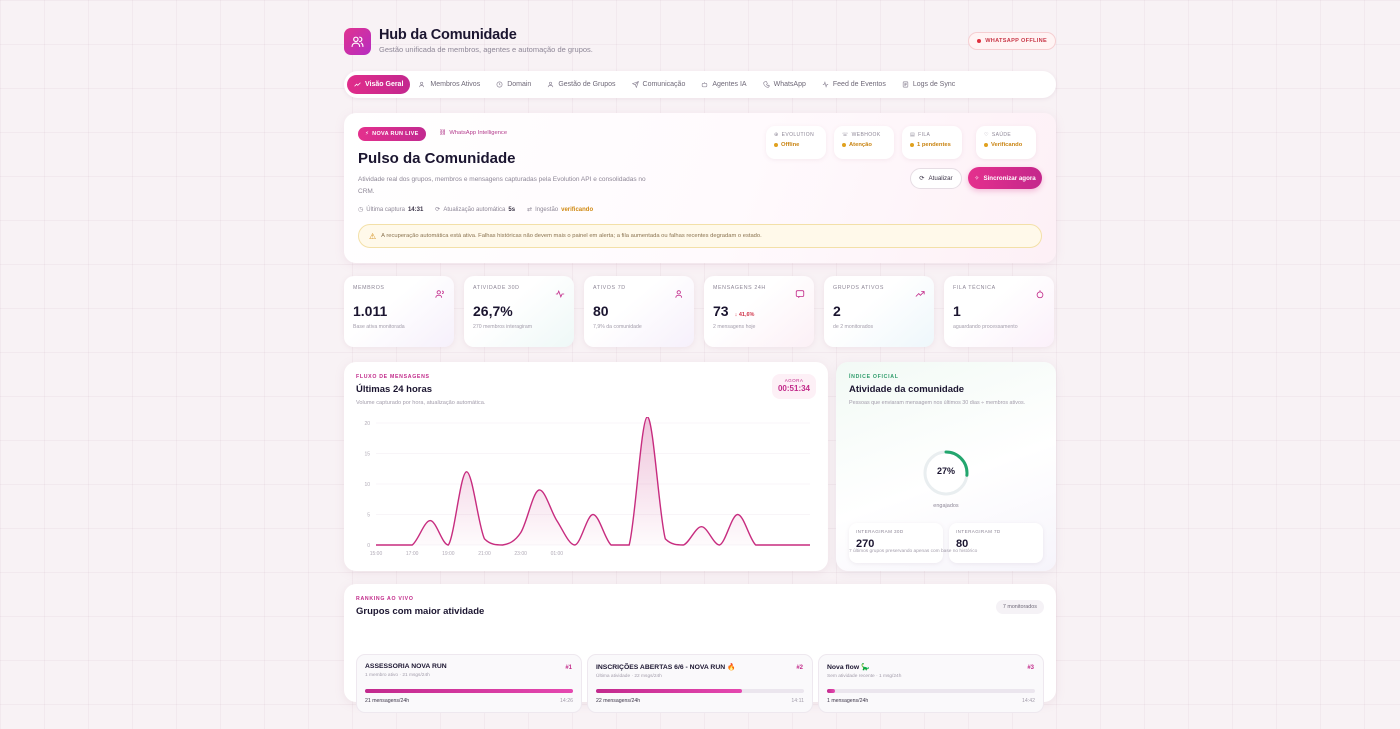  Describe the element at coordinates (499, 84) in the screenshot. I see `clock-icon` at that location.